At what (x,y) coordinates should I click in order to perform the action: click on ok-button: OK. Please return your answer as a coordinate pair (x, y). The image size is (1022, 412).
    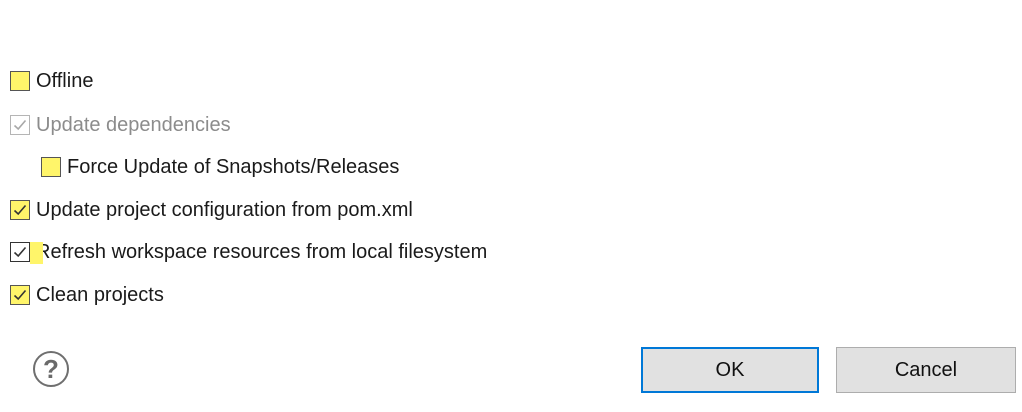
    Looking at the image, I should click on (730, 370).